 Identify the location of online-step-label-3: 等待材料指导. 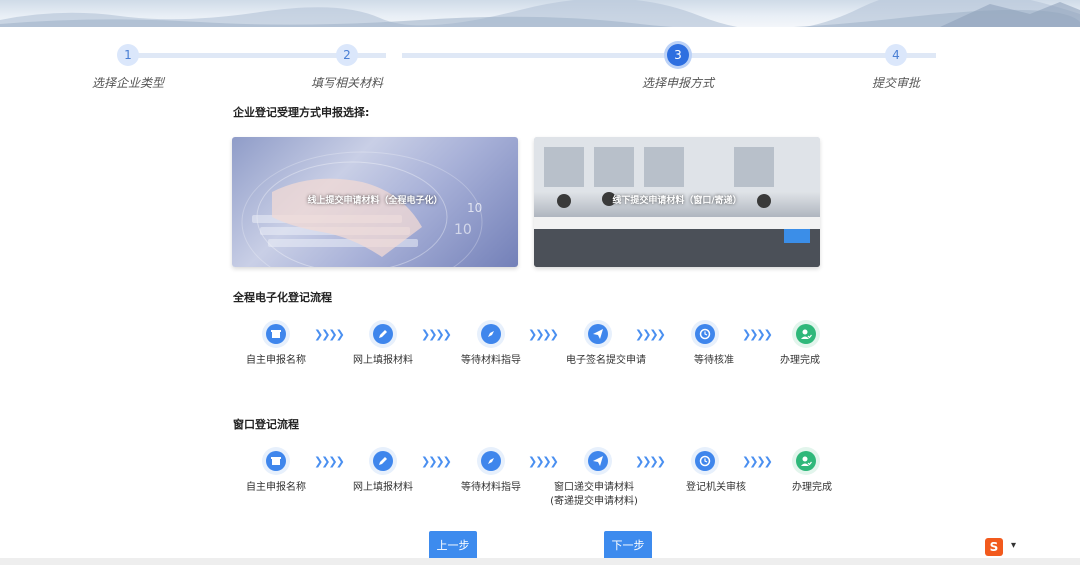
(491, 360).